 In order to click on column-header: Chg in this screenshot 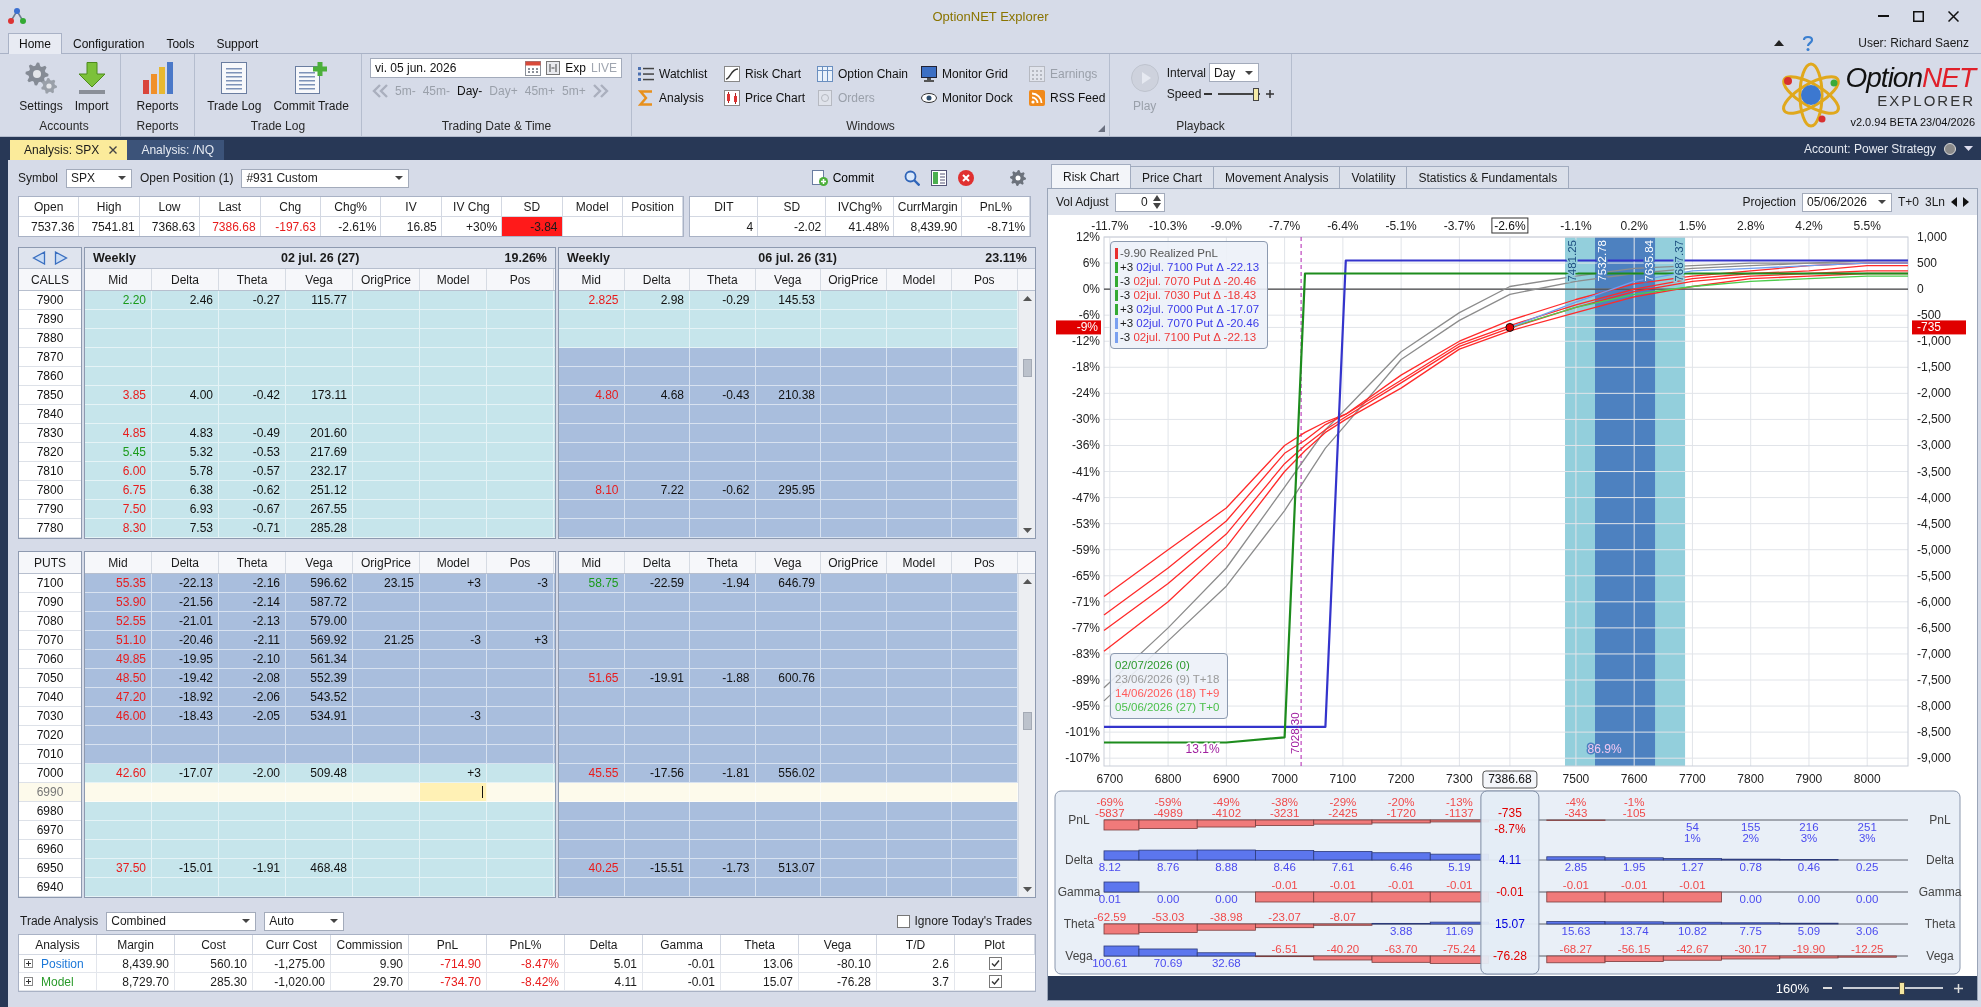, I will do `click(290, 207)`.